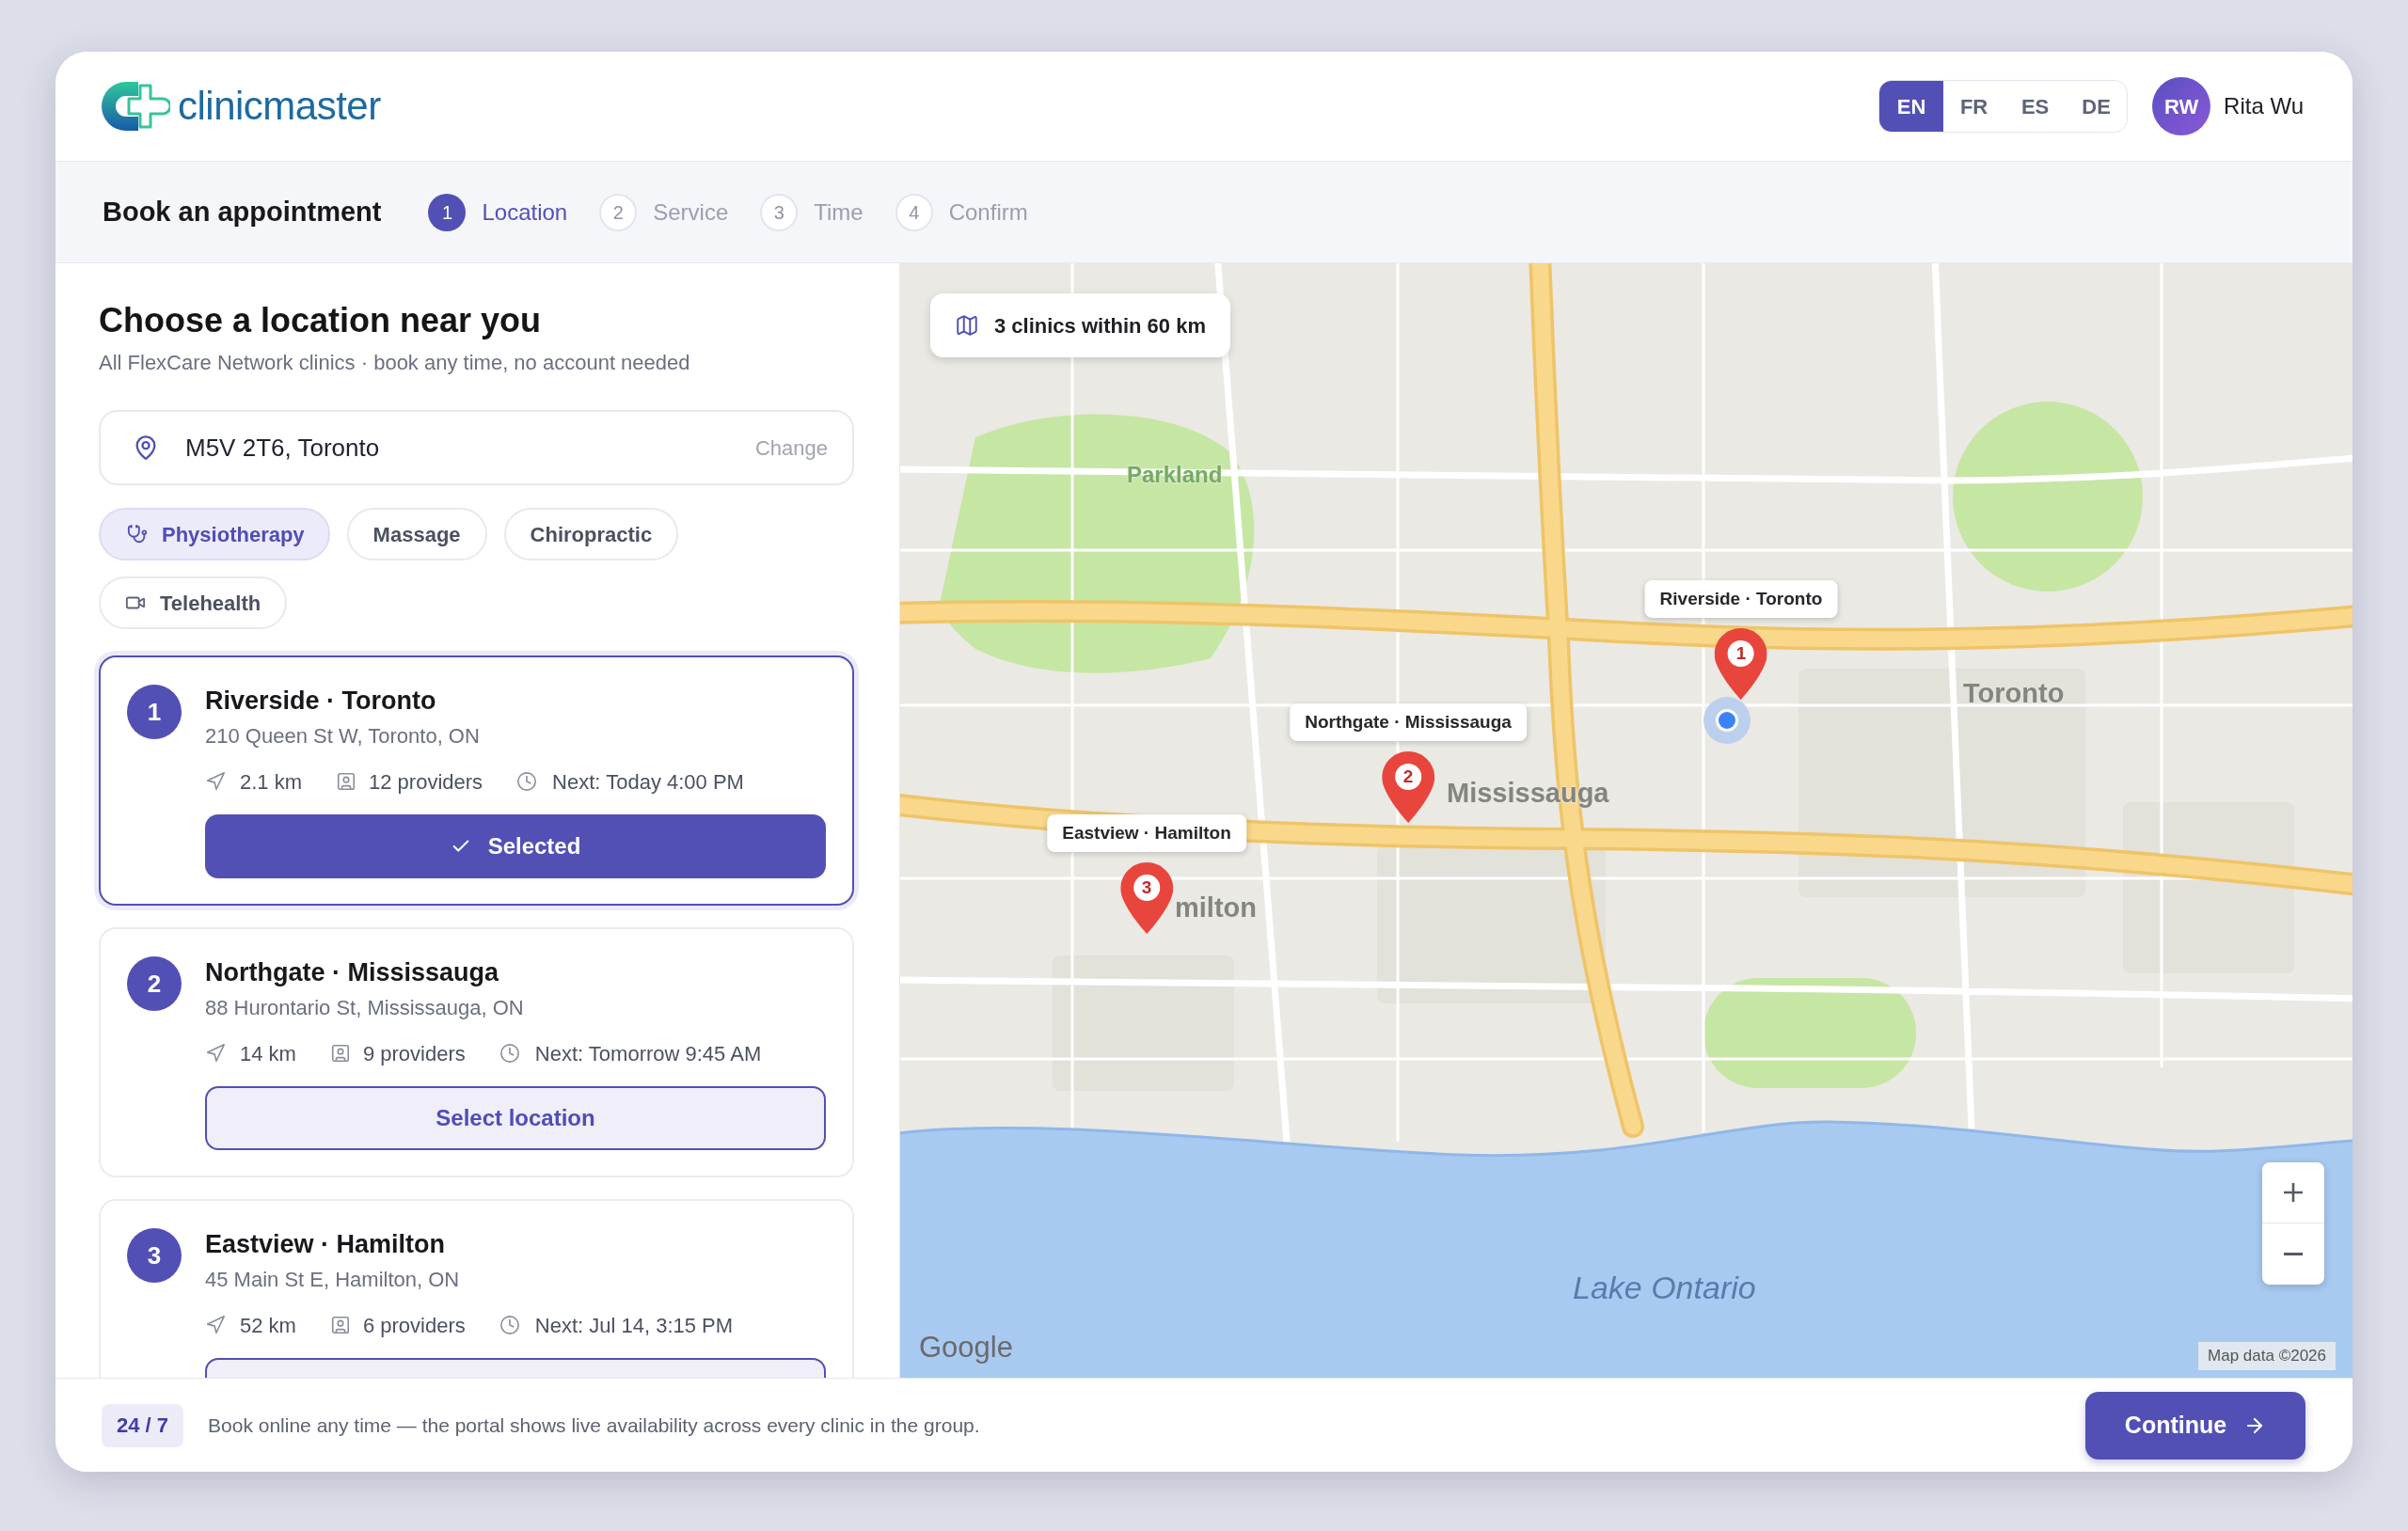  I want to click on language-tab: ES, so click(2035, 106).